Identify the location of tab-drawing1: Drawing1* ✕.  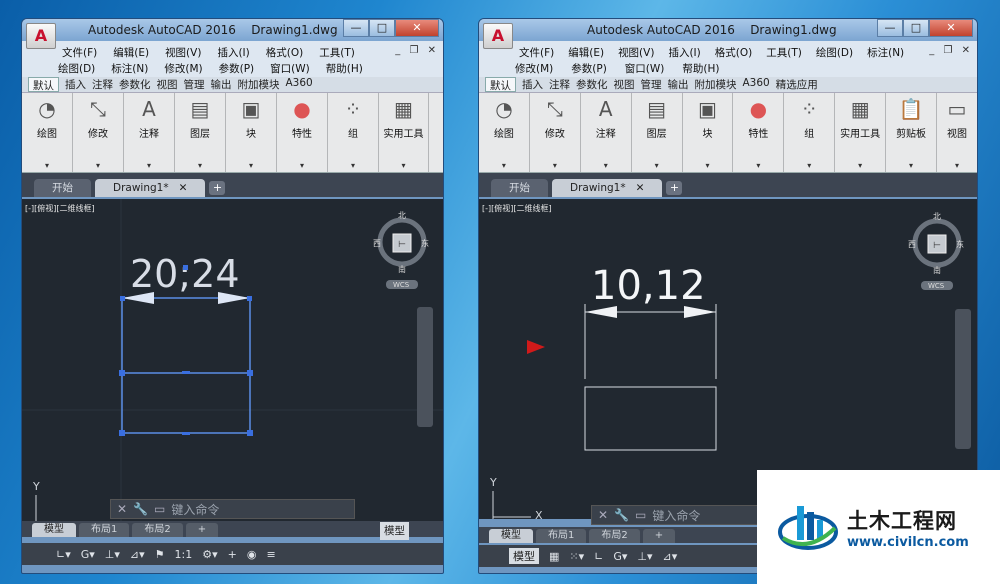
(150, 188).